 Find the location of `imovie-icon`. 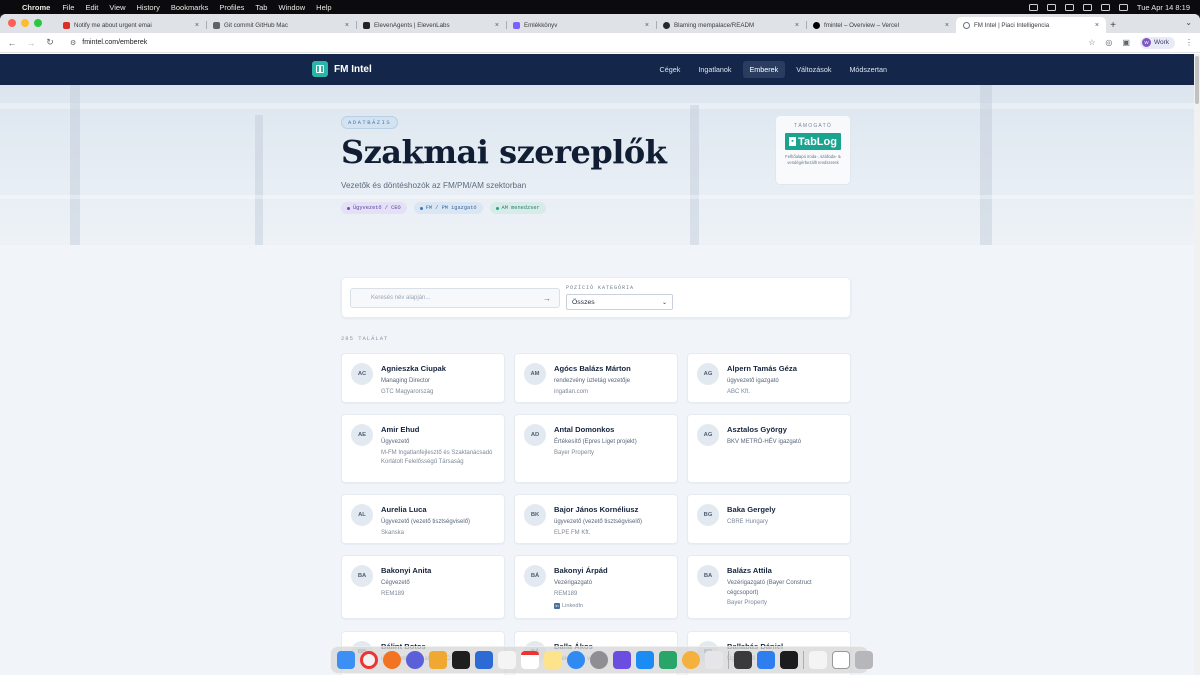

imovie-icon is located at coordinates (622, 660).